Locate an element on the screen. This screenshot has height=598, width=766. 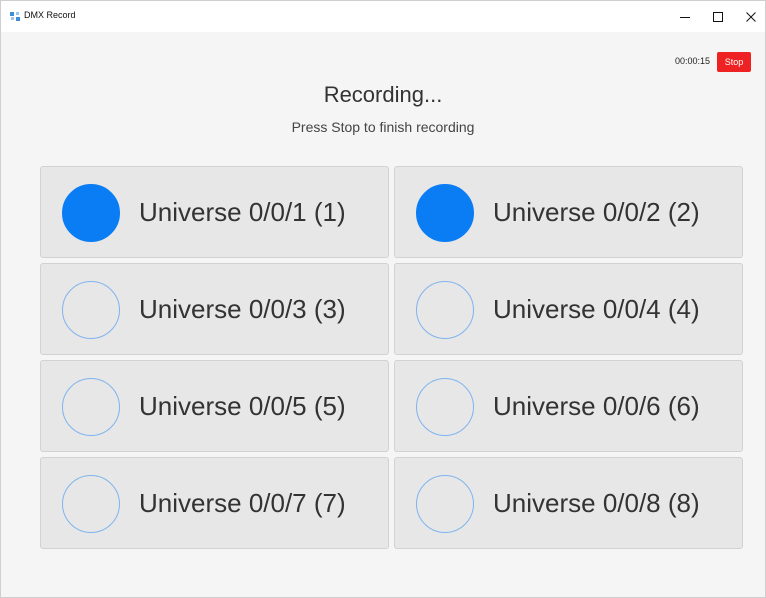
universe-label: Universe 0/0/8 (8) is located at coordinates (596, 502).